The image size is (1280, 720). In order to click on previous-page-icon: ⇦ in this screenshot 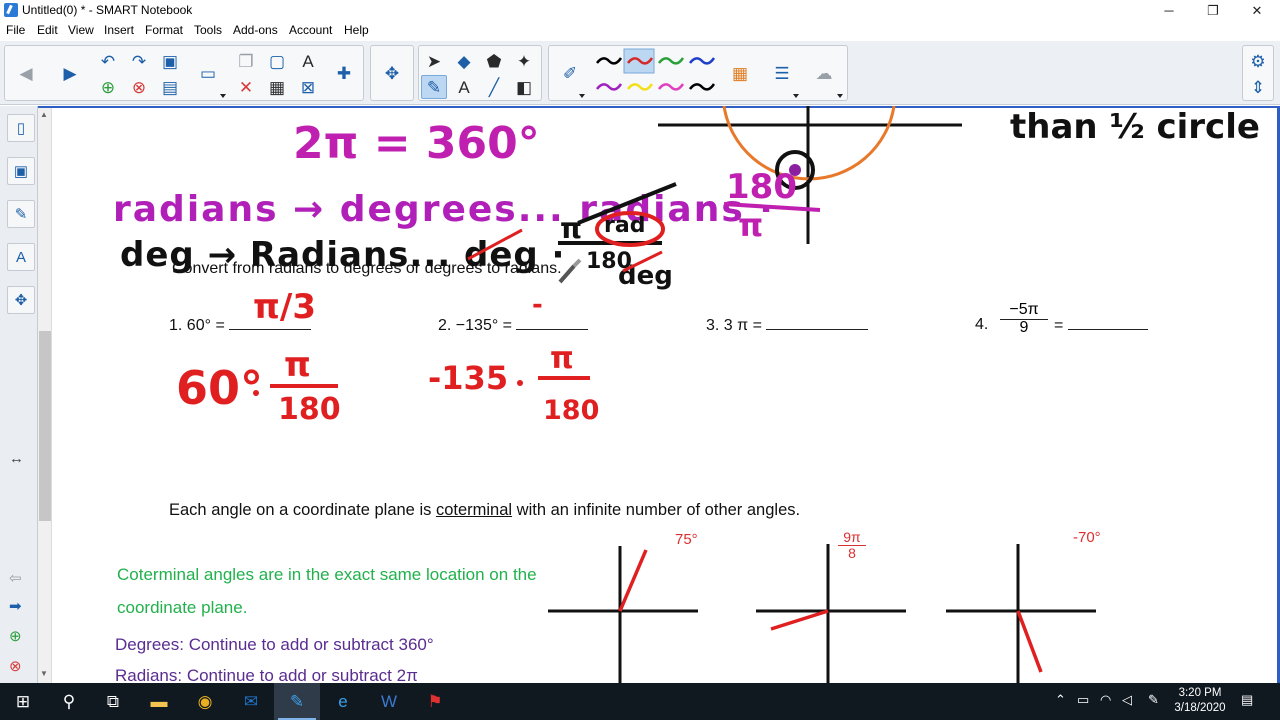, I will do `click(15, 578)`.